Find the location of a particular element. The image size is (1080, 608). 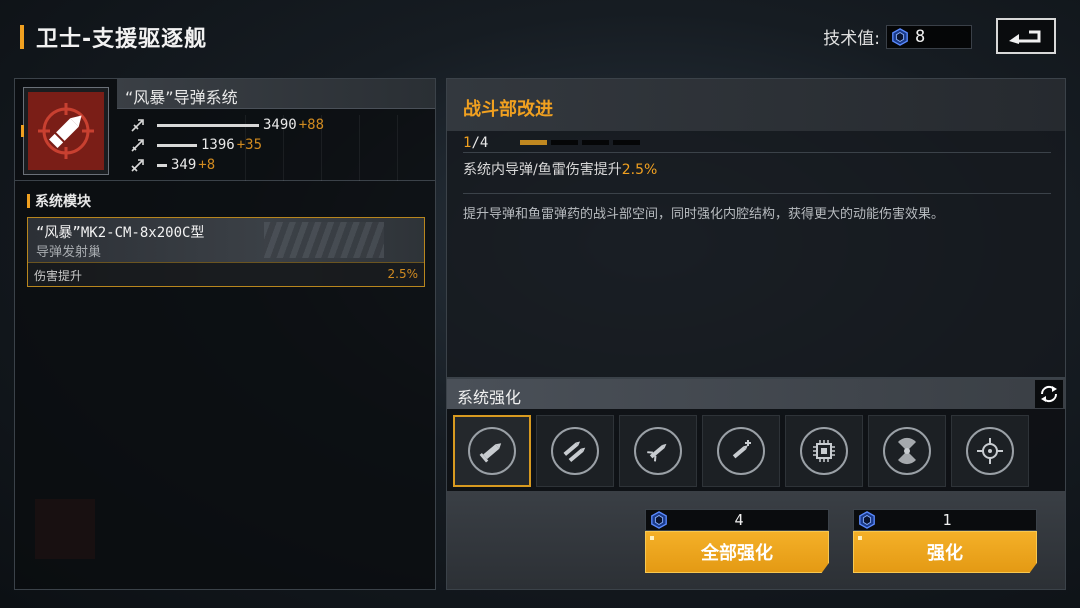

all-enhance-cost-value: 4 is located at coordinates (739, 520).